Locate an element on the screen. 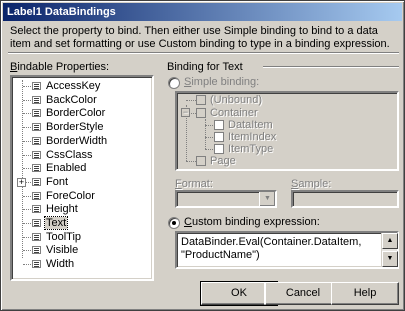 Image resolution: width=405 pixels, height=311 pixels. simple-binding-label: Simple binding: is located at coordinates (221, 82).